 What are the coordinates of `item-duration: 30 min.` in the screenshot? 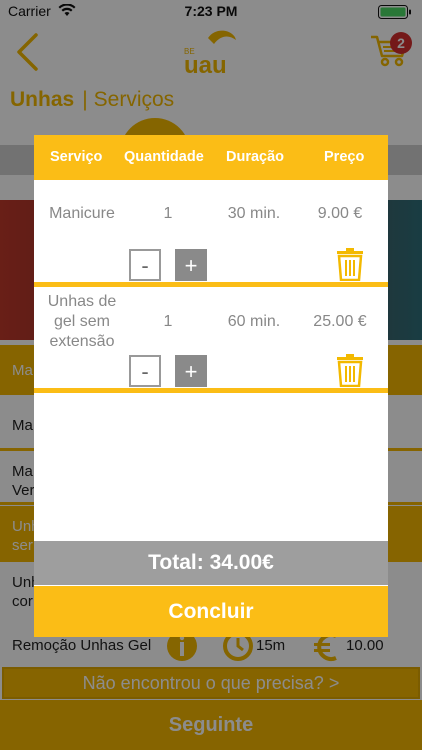 It's located at (254, 213).